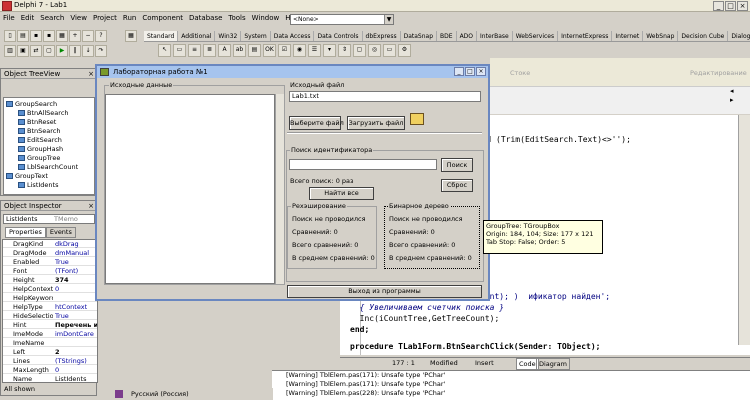 This screenshot has height=400, width=750. I want to click on tree-node: ListIdents, so click(38, 185).